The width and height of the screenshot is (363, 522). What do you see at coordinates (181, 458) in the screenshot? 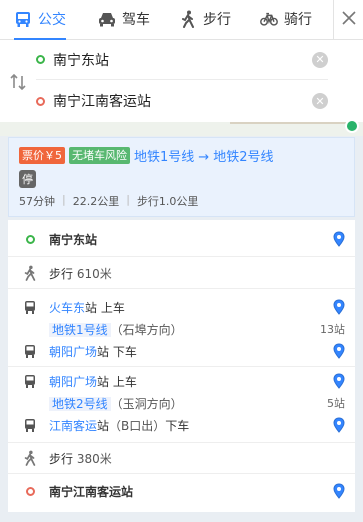
I see `step-walk: 步行 380米` at bounding box center [181, 458].